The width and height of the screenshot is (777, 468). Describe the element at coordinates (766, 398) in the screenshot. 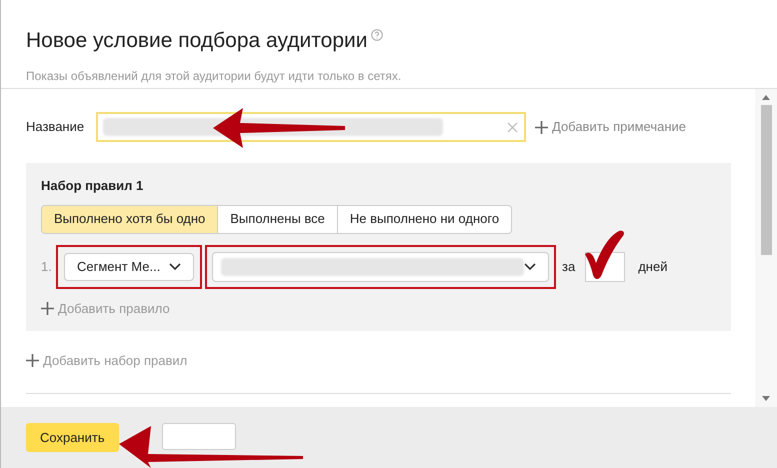

I see `scroll-down-icon` at that location.